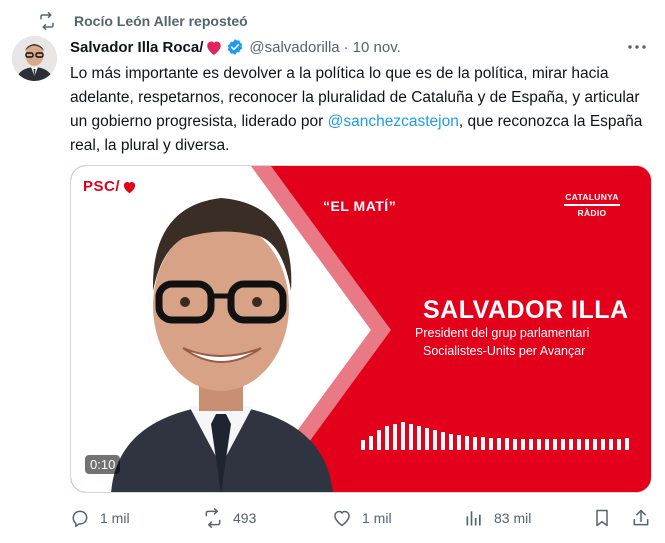  What do you see at coordinates (526, 310) in the screenshot?
I see `speaker-name: SALVADOR ILLA` at bounding box center [526, 310].